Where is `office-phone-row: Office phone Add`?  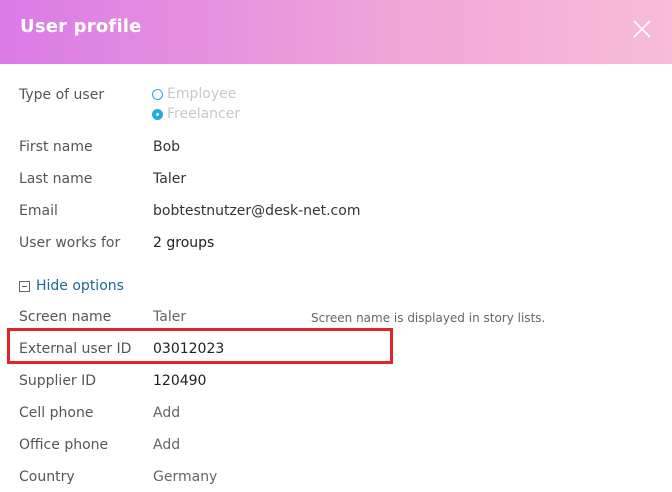
office-phone-row: Office phone Add is located at coordinates (336, 447).